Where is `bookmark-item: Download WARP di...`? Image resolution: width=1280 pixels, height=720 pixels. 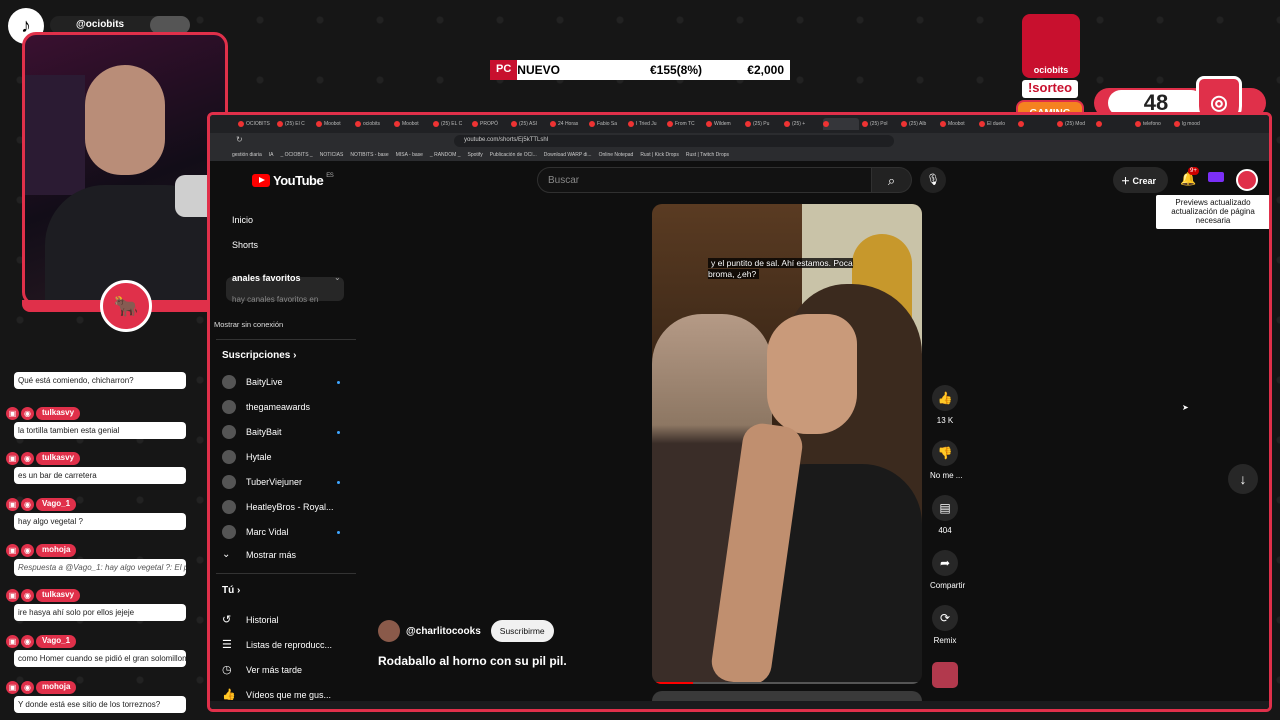
bookmark-item: Download WARP di... is located at coordinates (568, 155).